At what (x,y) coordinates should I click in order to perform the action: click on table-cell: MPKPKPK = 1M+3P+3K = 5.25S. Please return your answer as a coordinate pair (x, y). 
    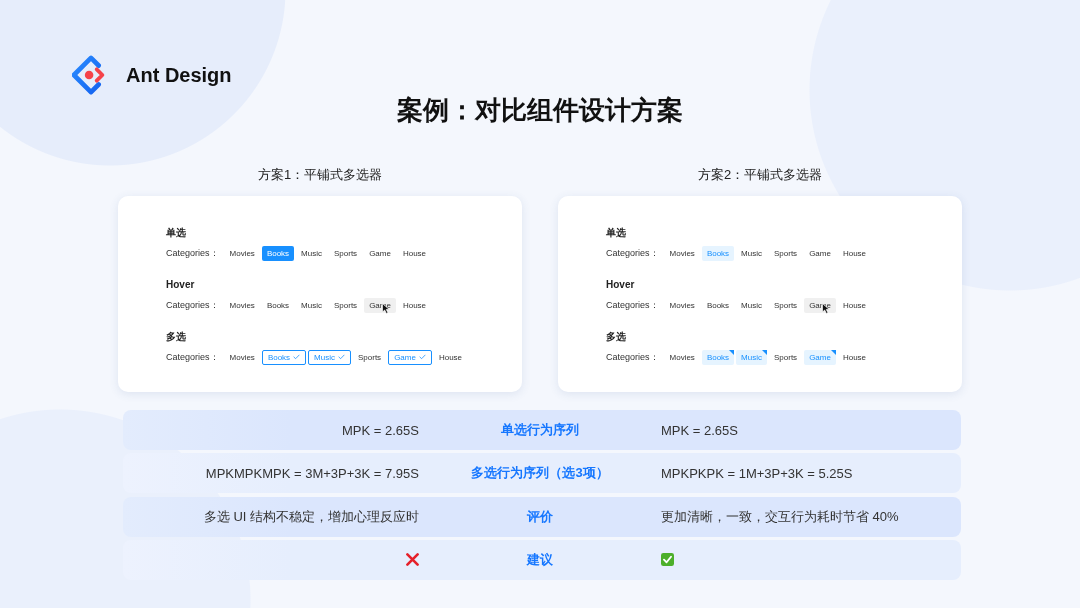
    Looking at the image, I should click on (757, 473).